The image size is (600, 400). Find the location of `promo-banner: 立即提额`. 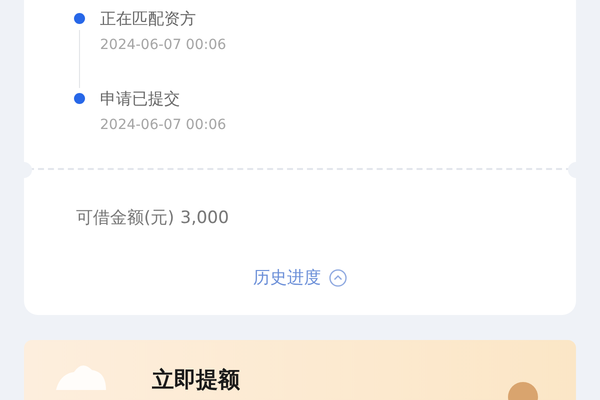

promo-banner: 立即提额 is located at coordinates (300, 370).